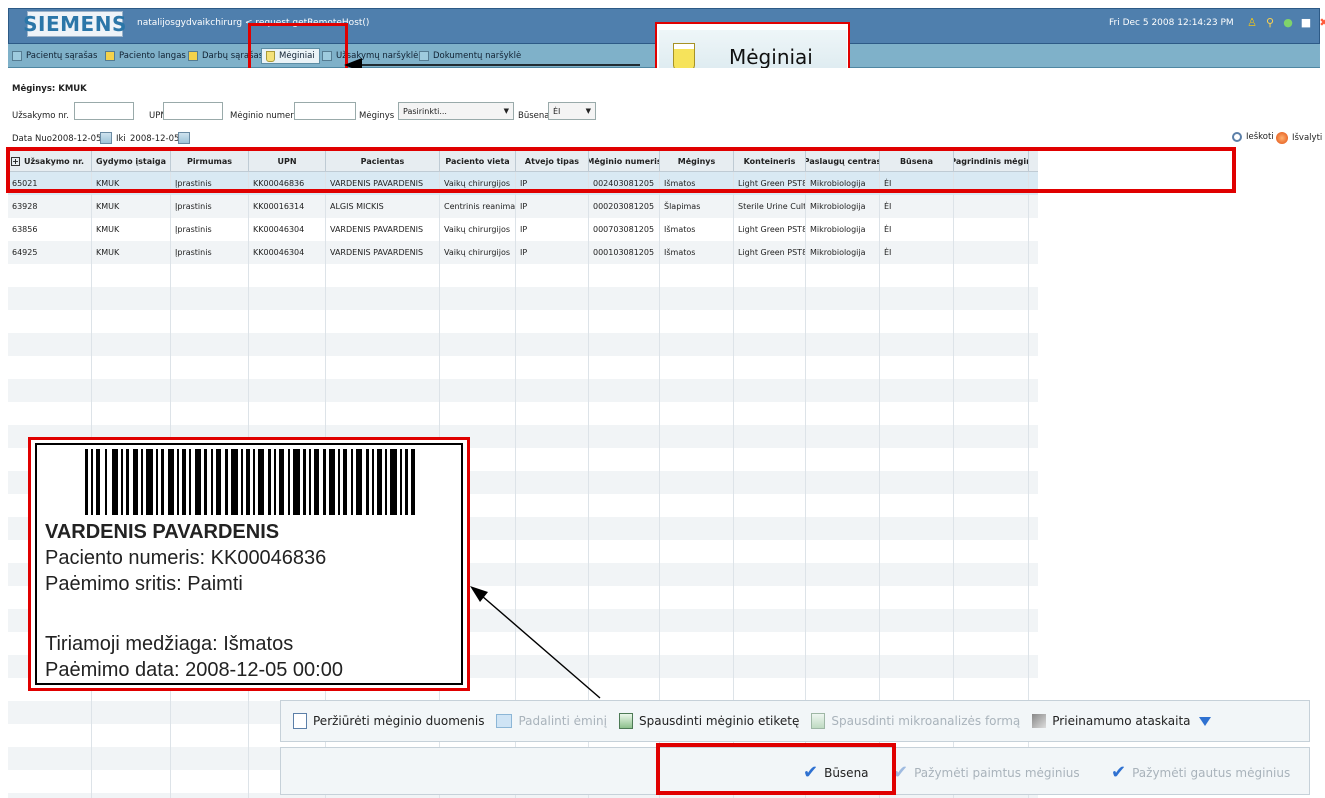 The height and width of the screenshot is (798, 1325). Describe the element at coordinates (104, 111) in the screenshot. I see `order-number-input` at that location.